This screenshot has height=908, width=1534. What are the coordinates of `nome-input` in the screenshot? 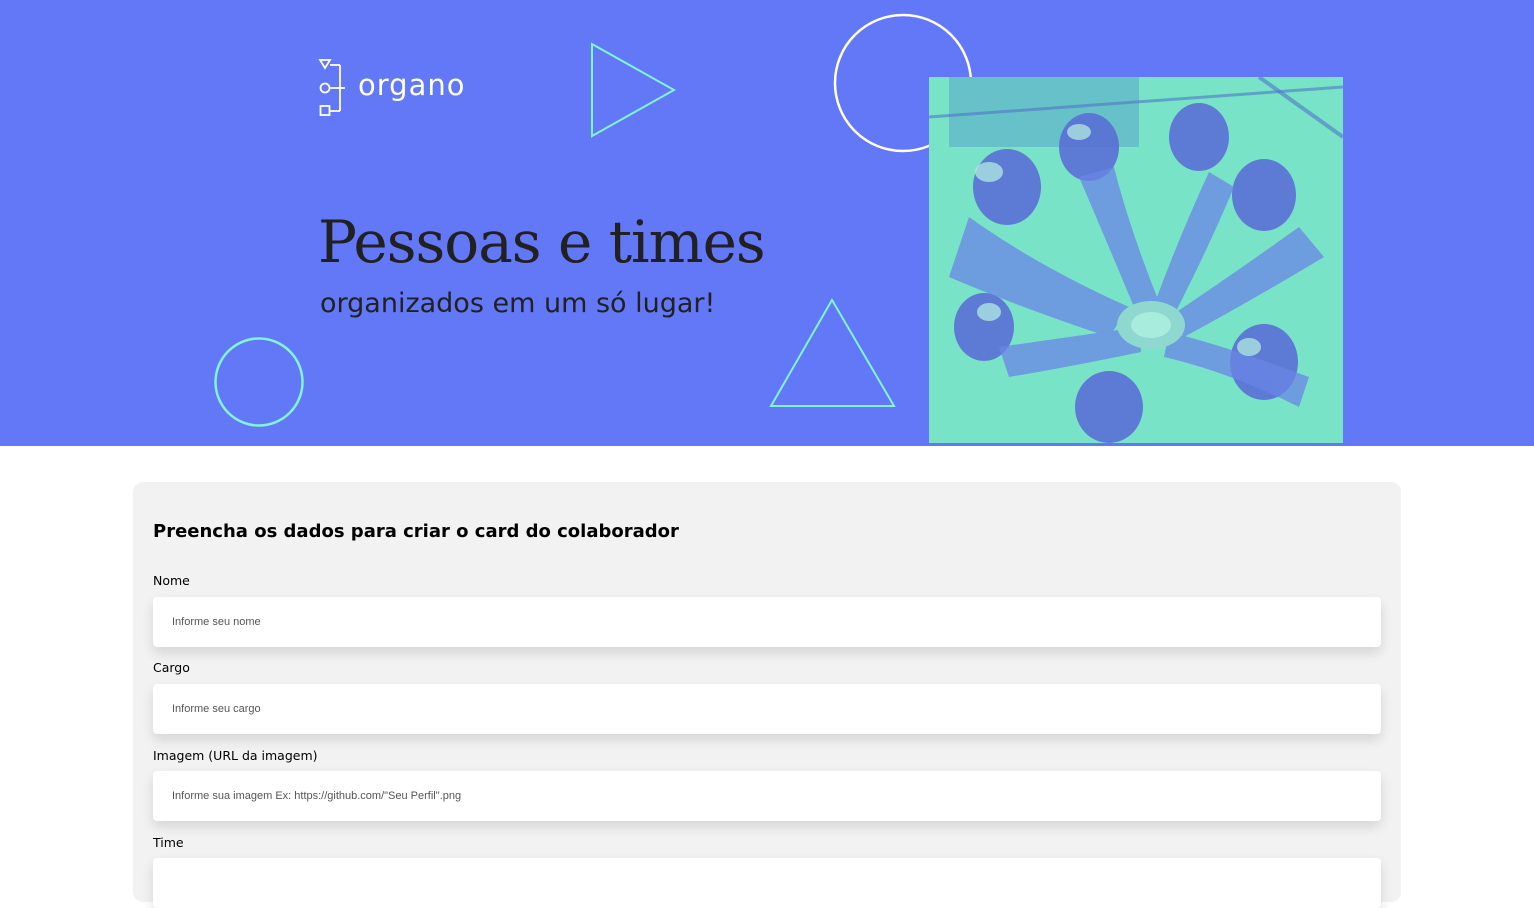 It's located at (767, 622).